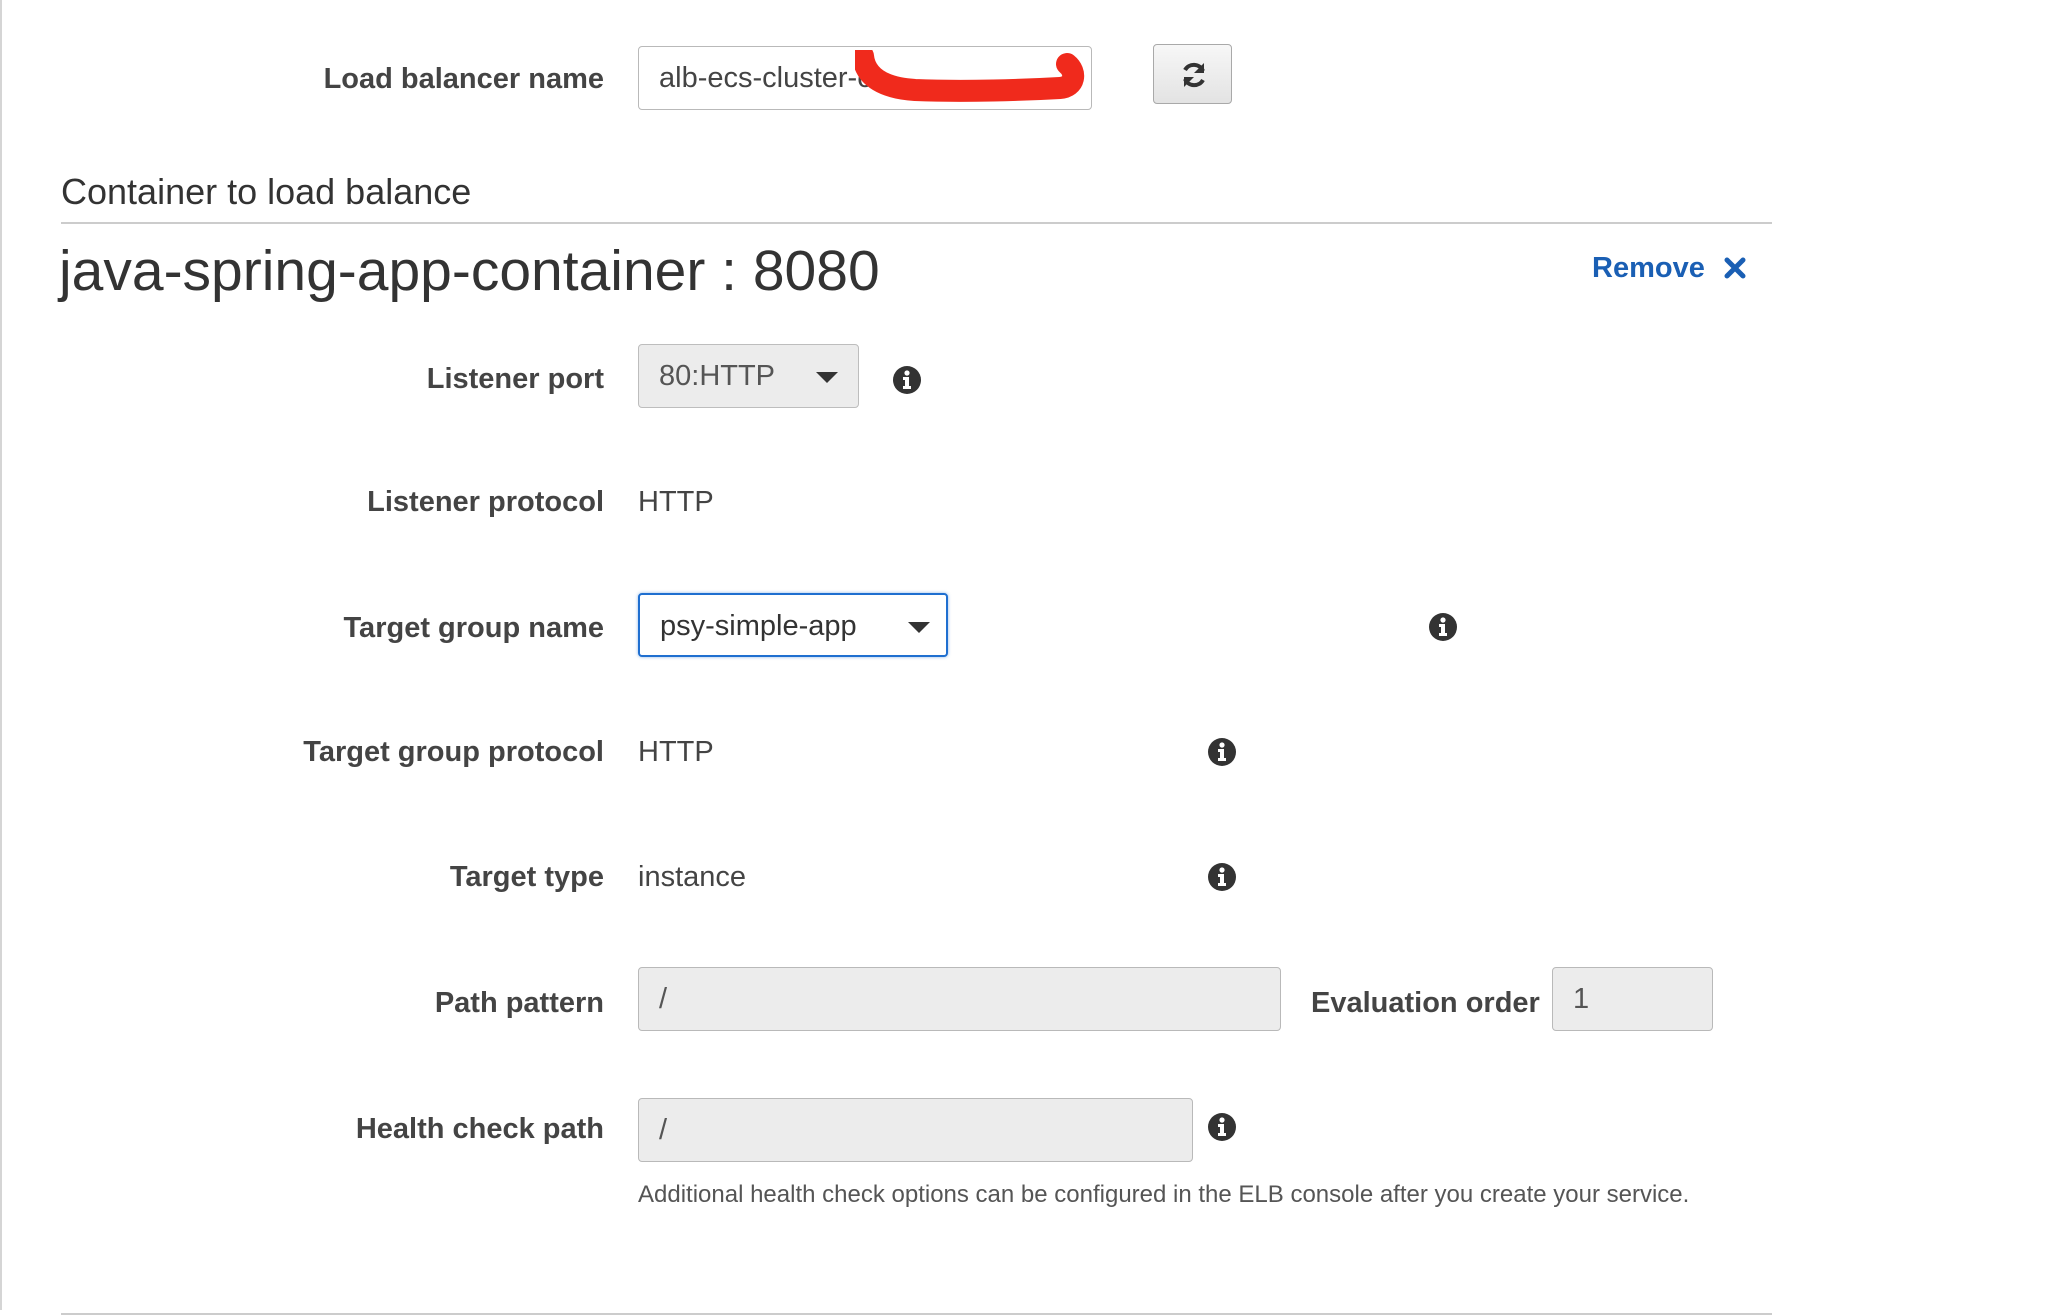  What do you see at coordinates (692, 877) in the screenshot?
I see `target-type-value: instance` at bounding box center [692, 877].